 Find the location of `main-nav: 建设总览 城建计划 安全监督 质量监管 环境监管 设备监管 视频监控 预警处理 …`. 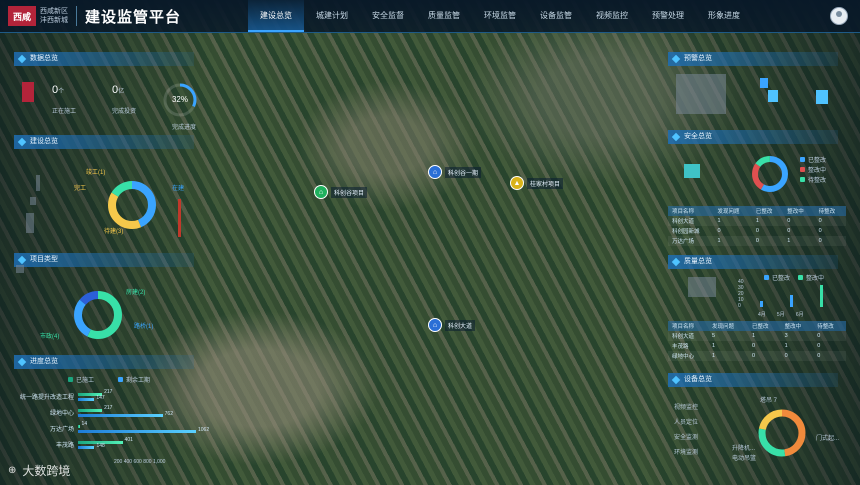

main-nav: 建设总览 城建计划 安全监督 质量监管 环境监管 设备监管 视频监控 预警处理 … is located at coordinates (500, 16).